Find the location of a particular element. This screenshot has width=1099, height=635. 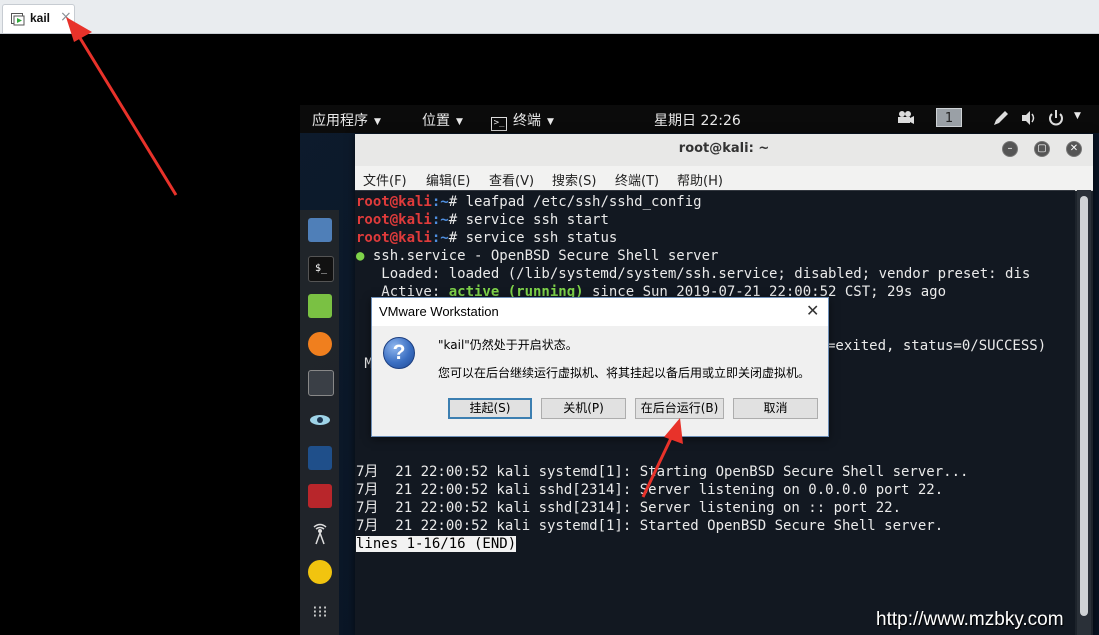

run-in-background-button: 在后台运行(B) is located at coordinates (679, 408).